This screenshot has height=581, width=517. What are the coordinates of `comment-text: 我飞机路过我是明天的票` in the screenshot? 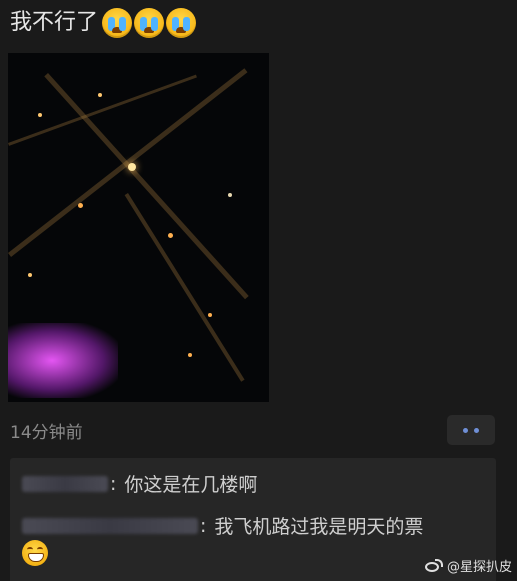 It's located at (319, 527).